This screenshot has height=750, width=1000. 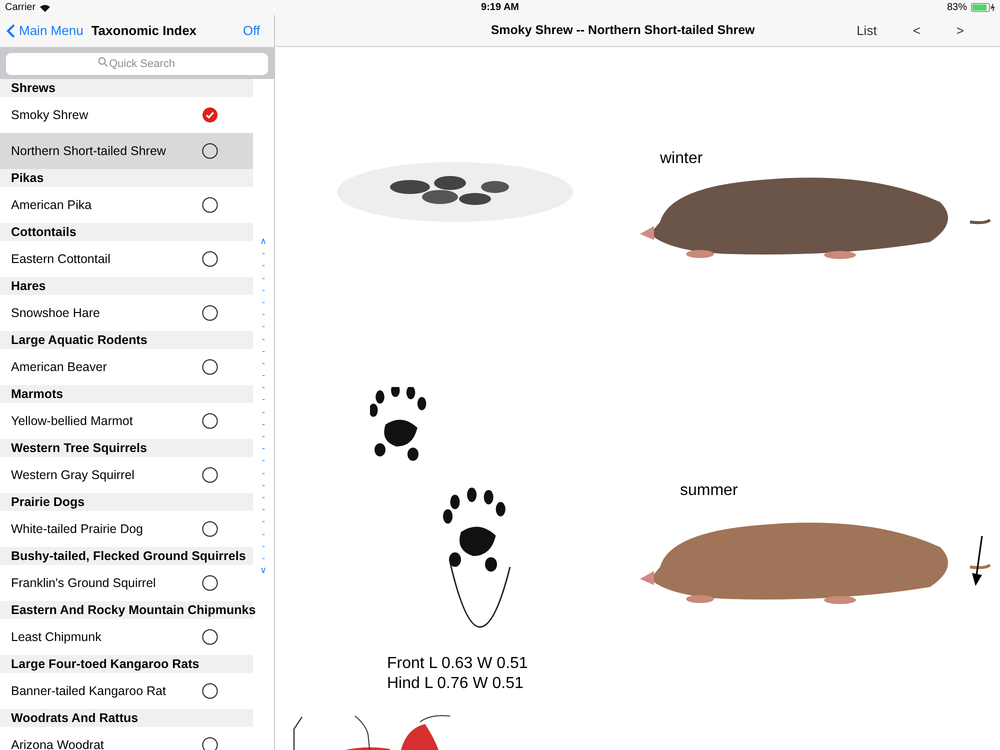 What do you see at coordinates (978, 561) in the screenshot?
I see `arrow-icon` at bounding box center [978, 561].